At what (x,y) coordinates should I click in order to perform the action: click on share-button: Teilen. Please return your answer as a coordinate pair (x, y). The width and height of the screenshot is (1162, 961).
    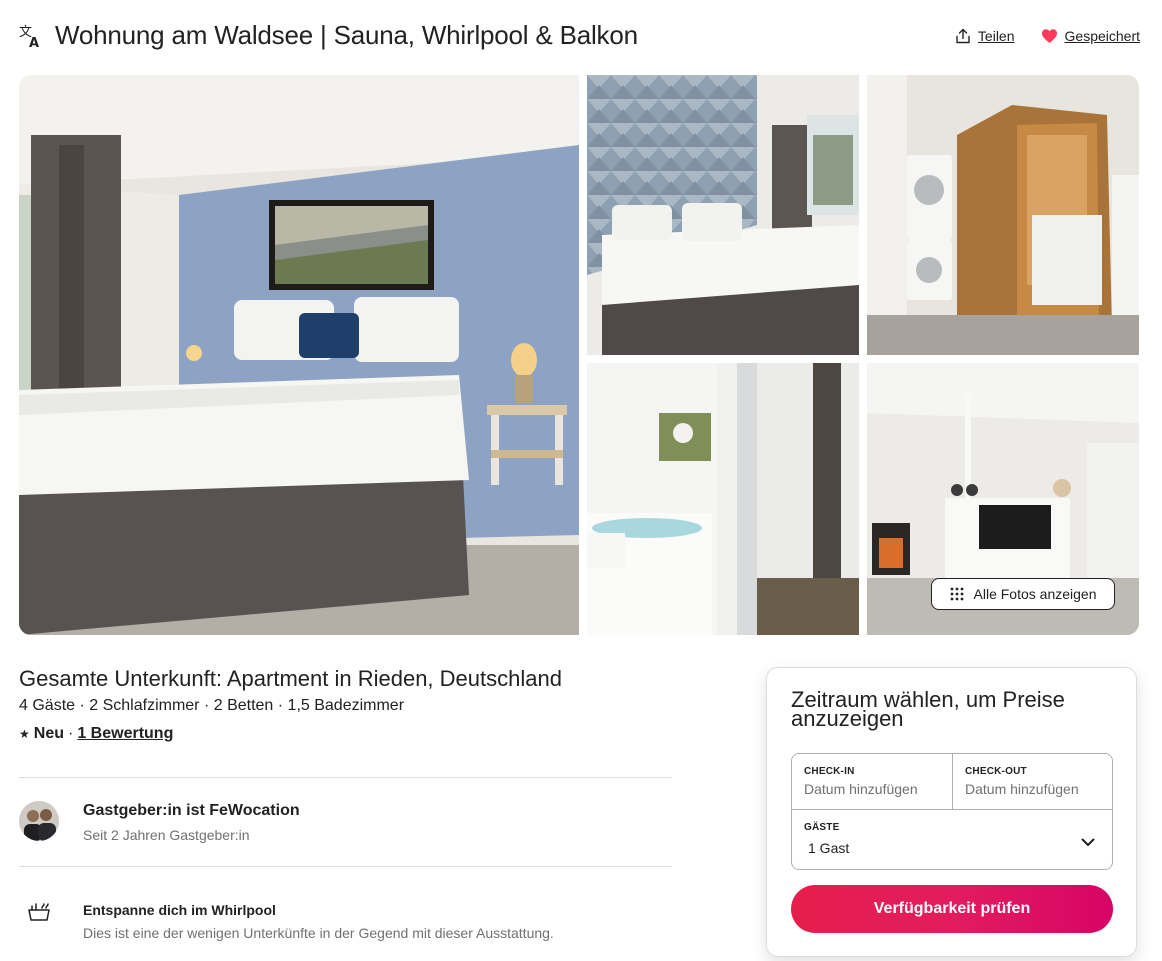
    Looking at the image, I should click on (985, 36).